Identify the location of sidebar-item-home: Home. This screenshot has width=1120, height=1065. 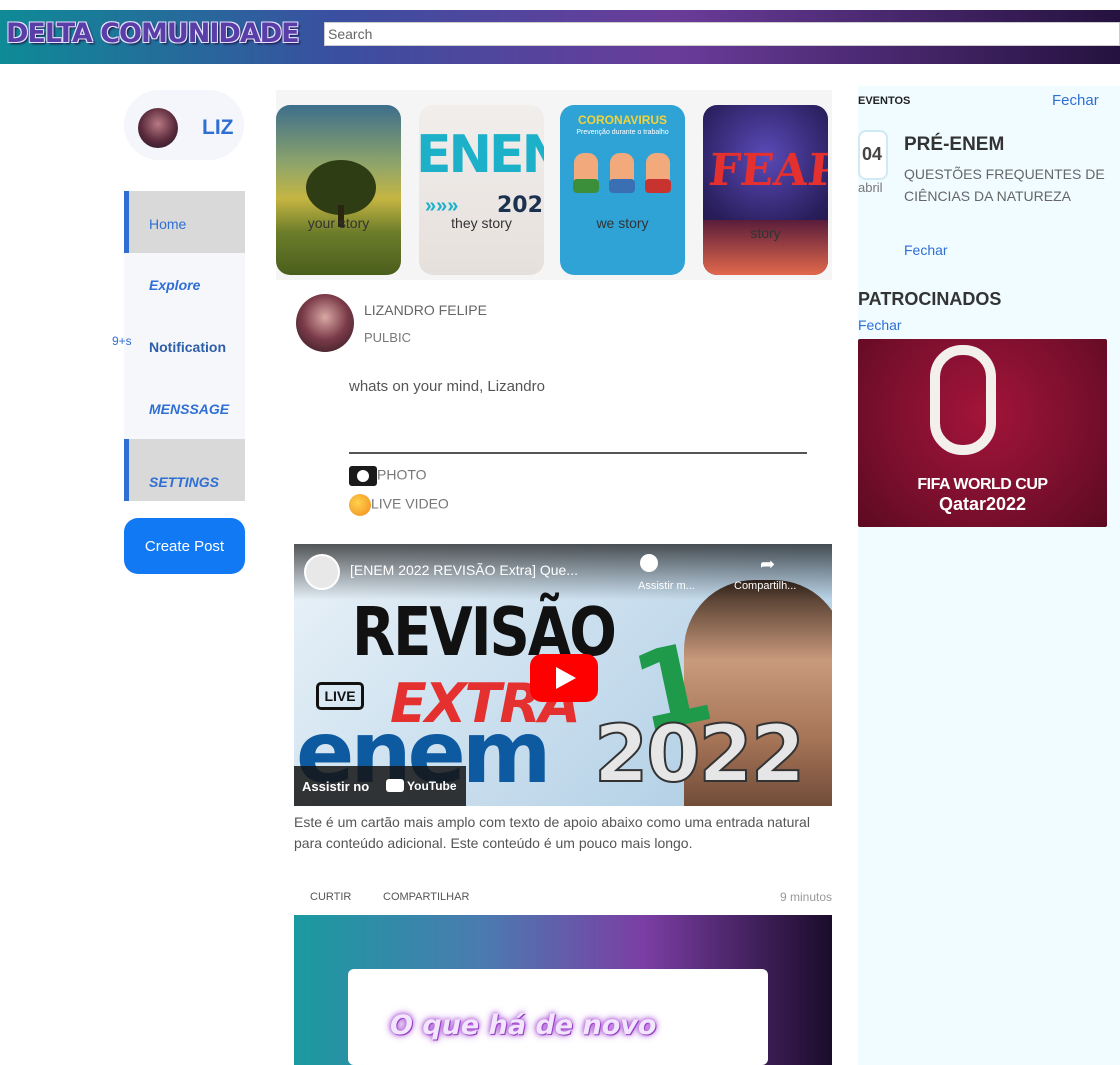
(184, 222).